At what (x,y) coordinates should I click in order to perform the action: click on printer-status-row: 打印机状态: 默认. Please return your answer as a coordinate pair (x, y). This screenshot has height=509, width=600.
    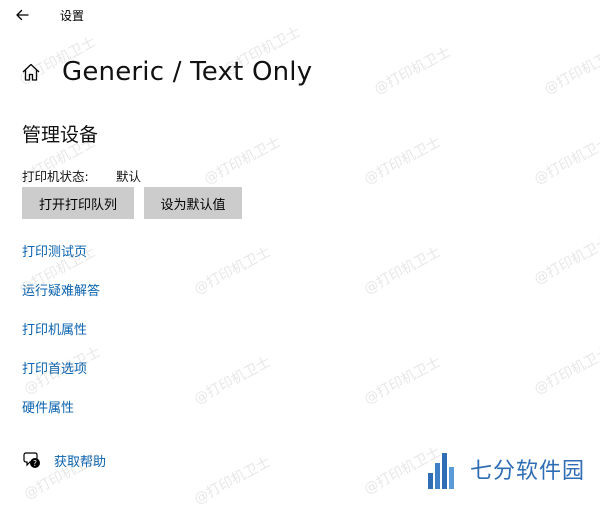
    Looking at the image, I should click on (81, 175).